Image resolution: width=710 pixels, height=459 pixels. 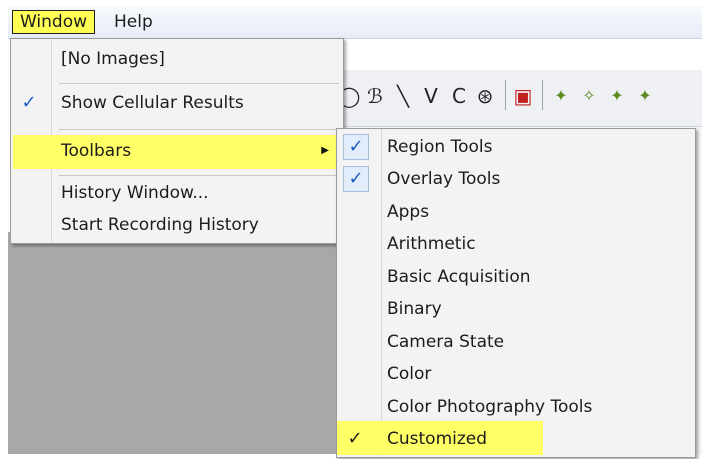 What do you see at coordinates (431, 244) in the screenshot?
I see `menu-item-label: Arithmetic` at bounding box center [431, 244].